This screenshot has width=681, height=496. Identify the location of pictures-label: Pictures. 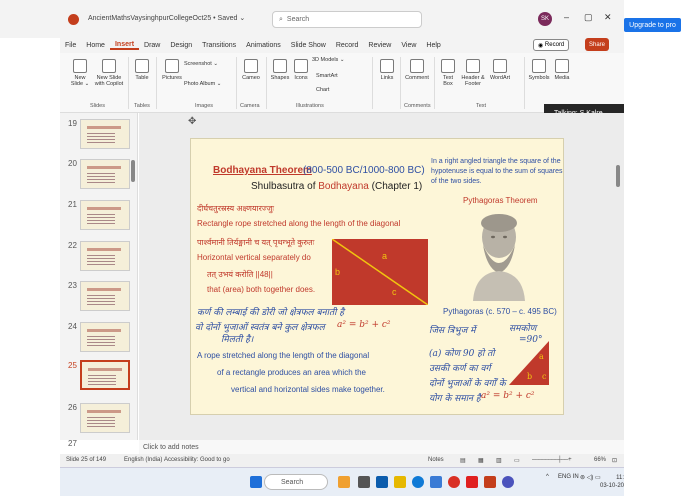
(172, 78).